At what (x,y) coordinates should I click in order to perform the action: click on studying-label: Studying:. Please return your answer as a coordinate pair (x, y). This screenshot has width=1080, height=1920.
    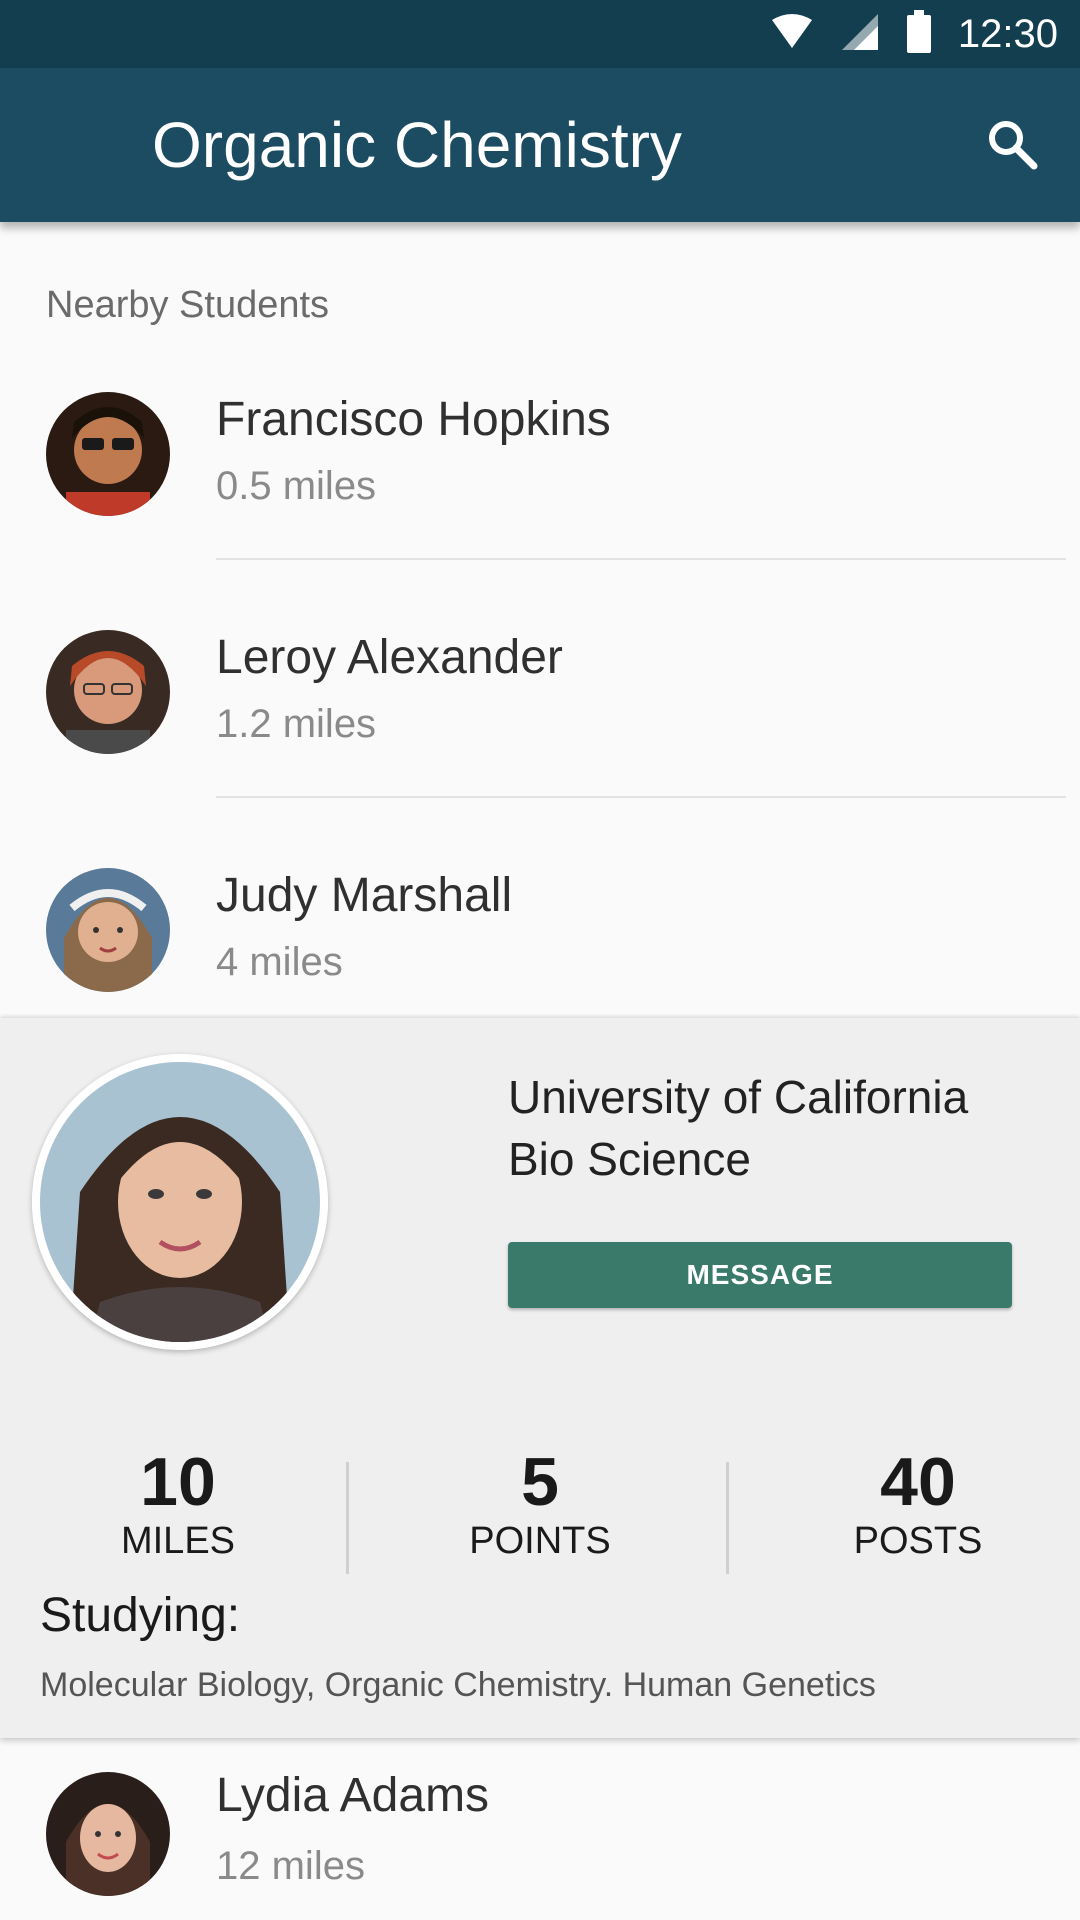
    Looking at the image, I should click on (140, 1615).